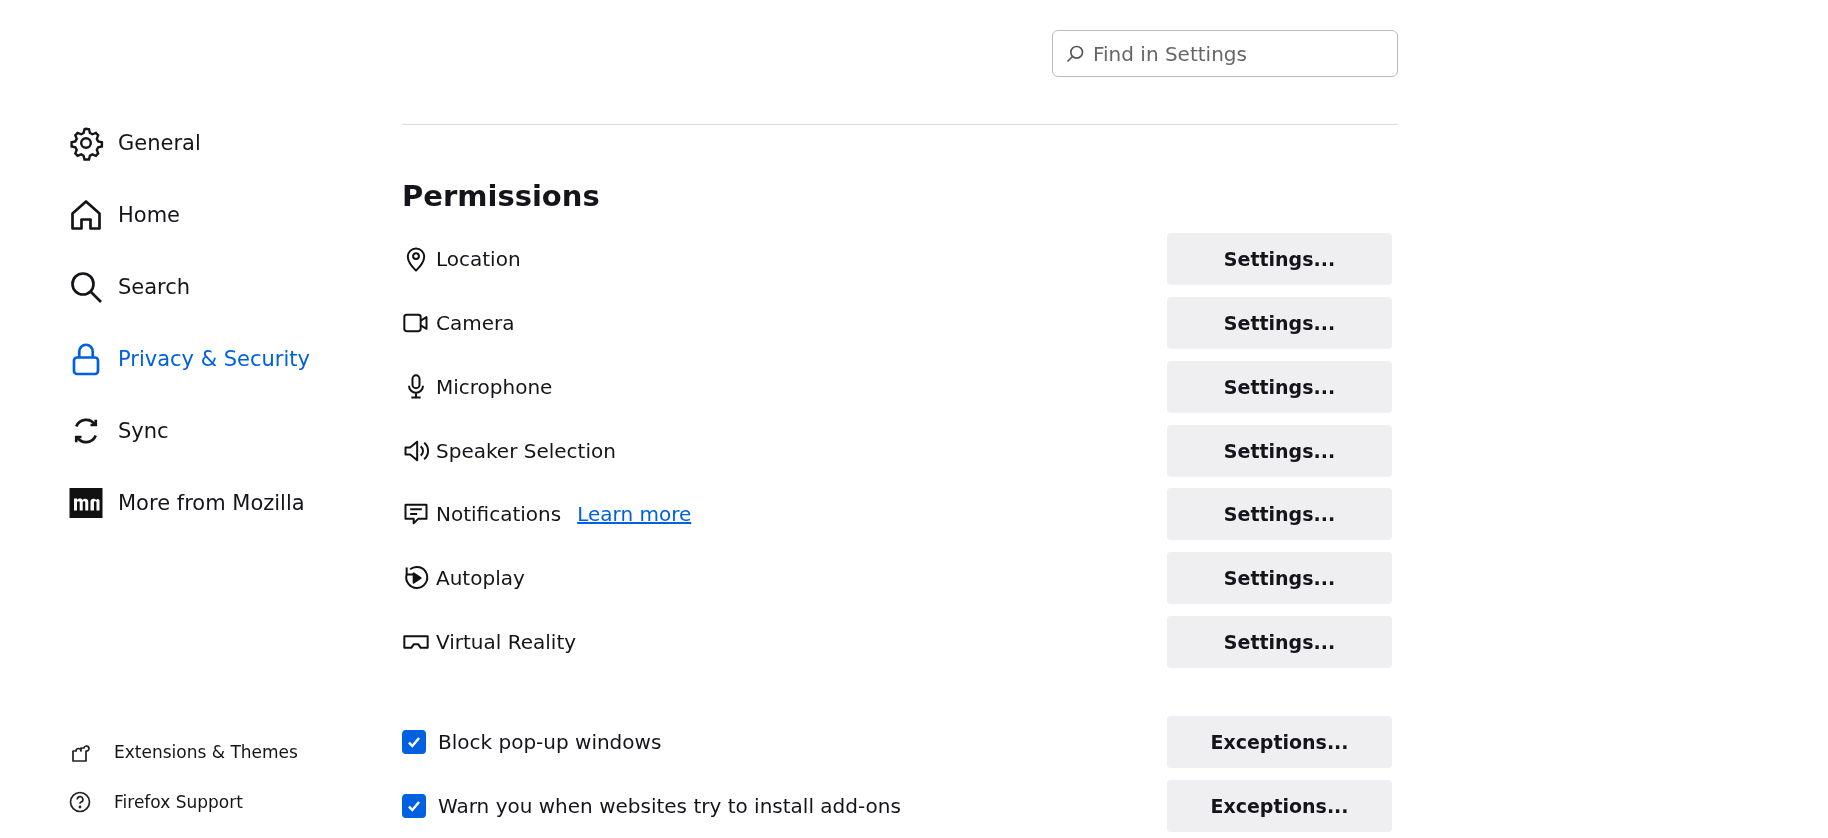 Image resolution: width=1828 pixels, height=838 pixels. What do you see at coordinates (634, 514) in the screenshot?
I see `learn-more-link: Learn more` at bounding box center [634, 514].